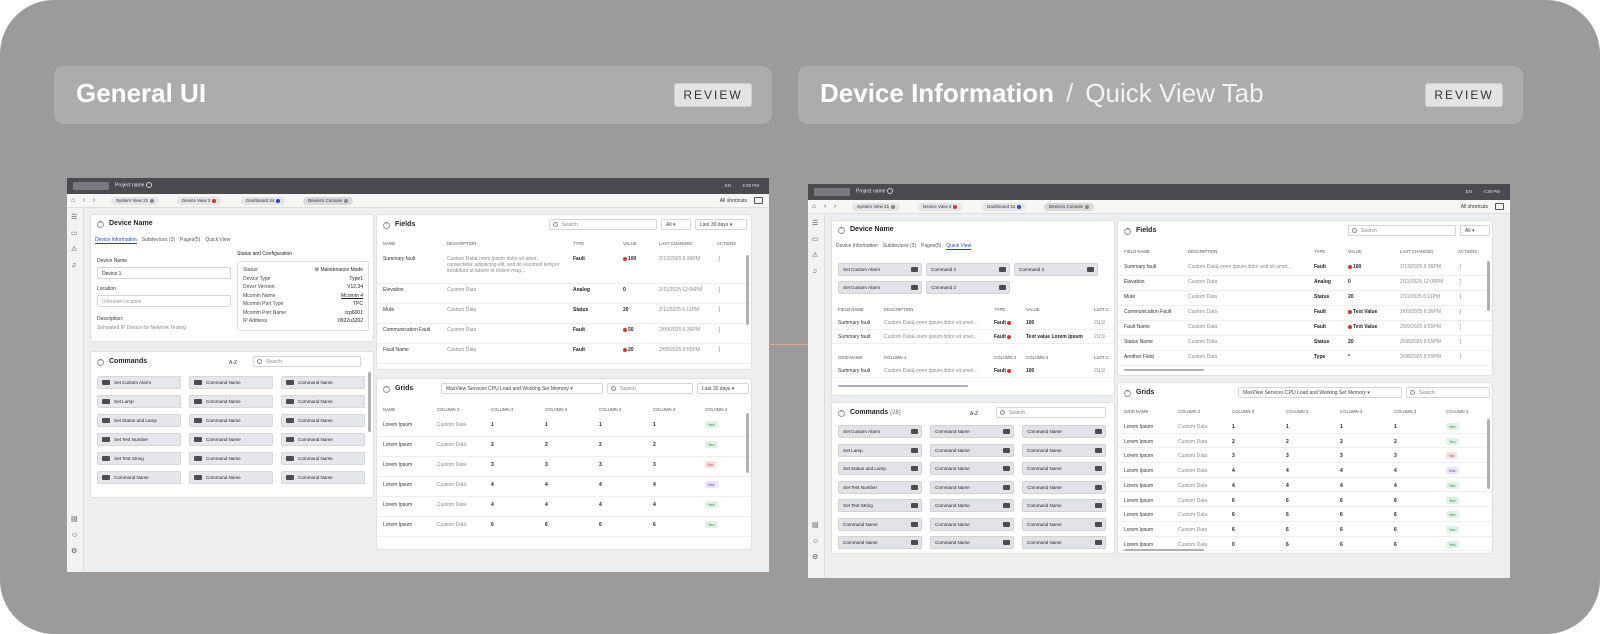  What do you see at coordinates (139, 458) in the screenshot?
I see `command-button: Set Test String` at bounding box center [139, 458].